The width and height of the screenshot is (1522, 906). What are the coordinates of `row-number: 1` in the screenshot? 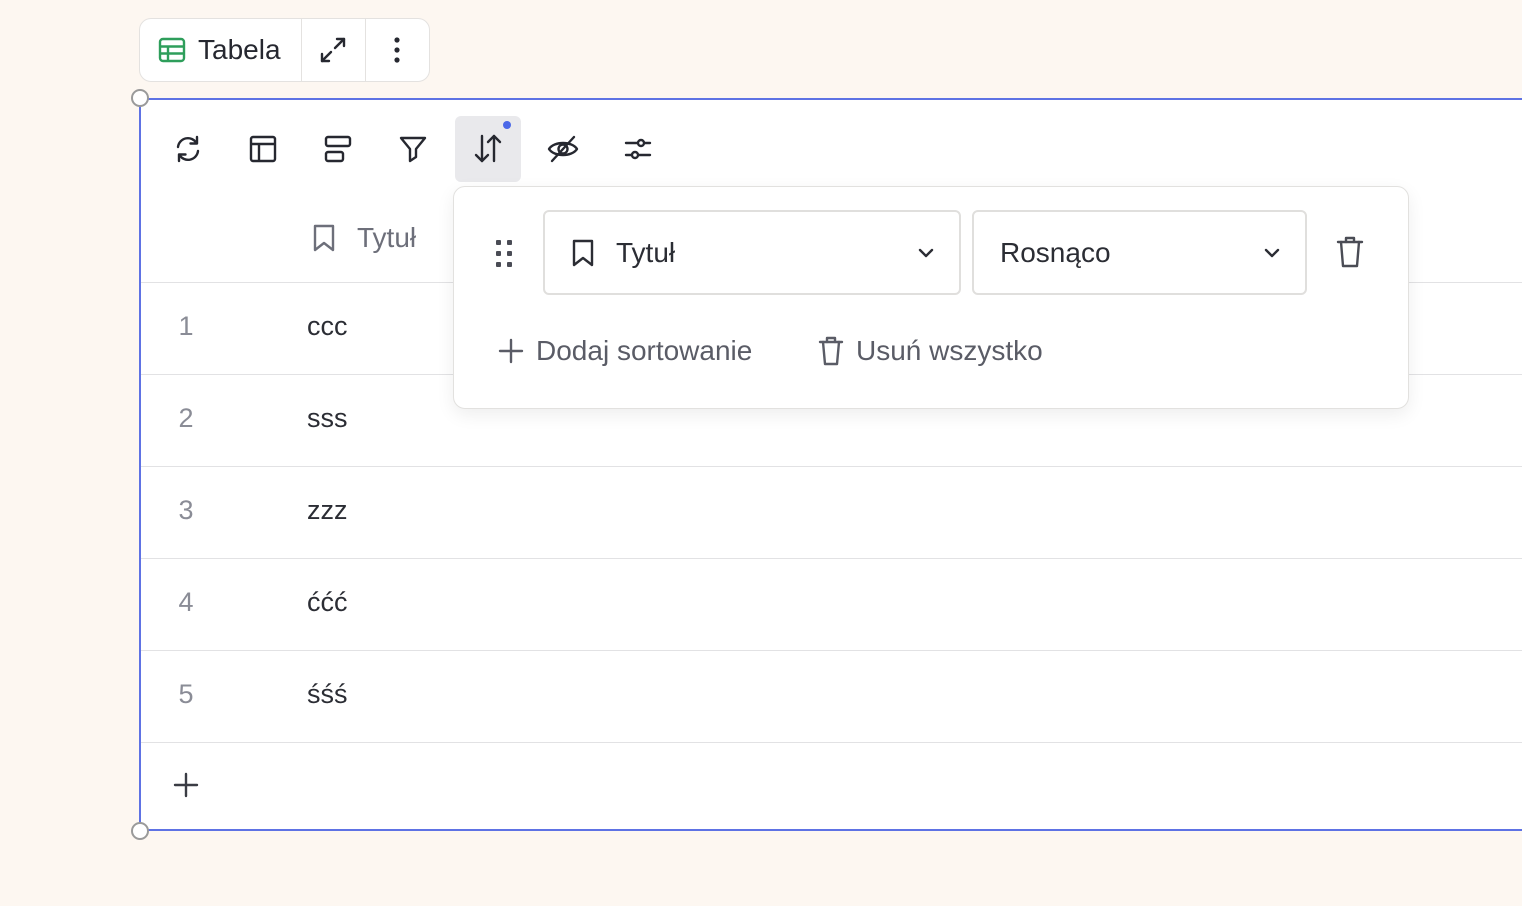 It's located at (186, 326).